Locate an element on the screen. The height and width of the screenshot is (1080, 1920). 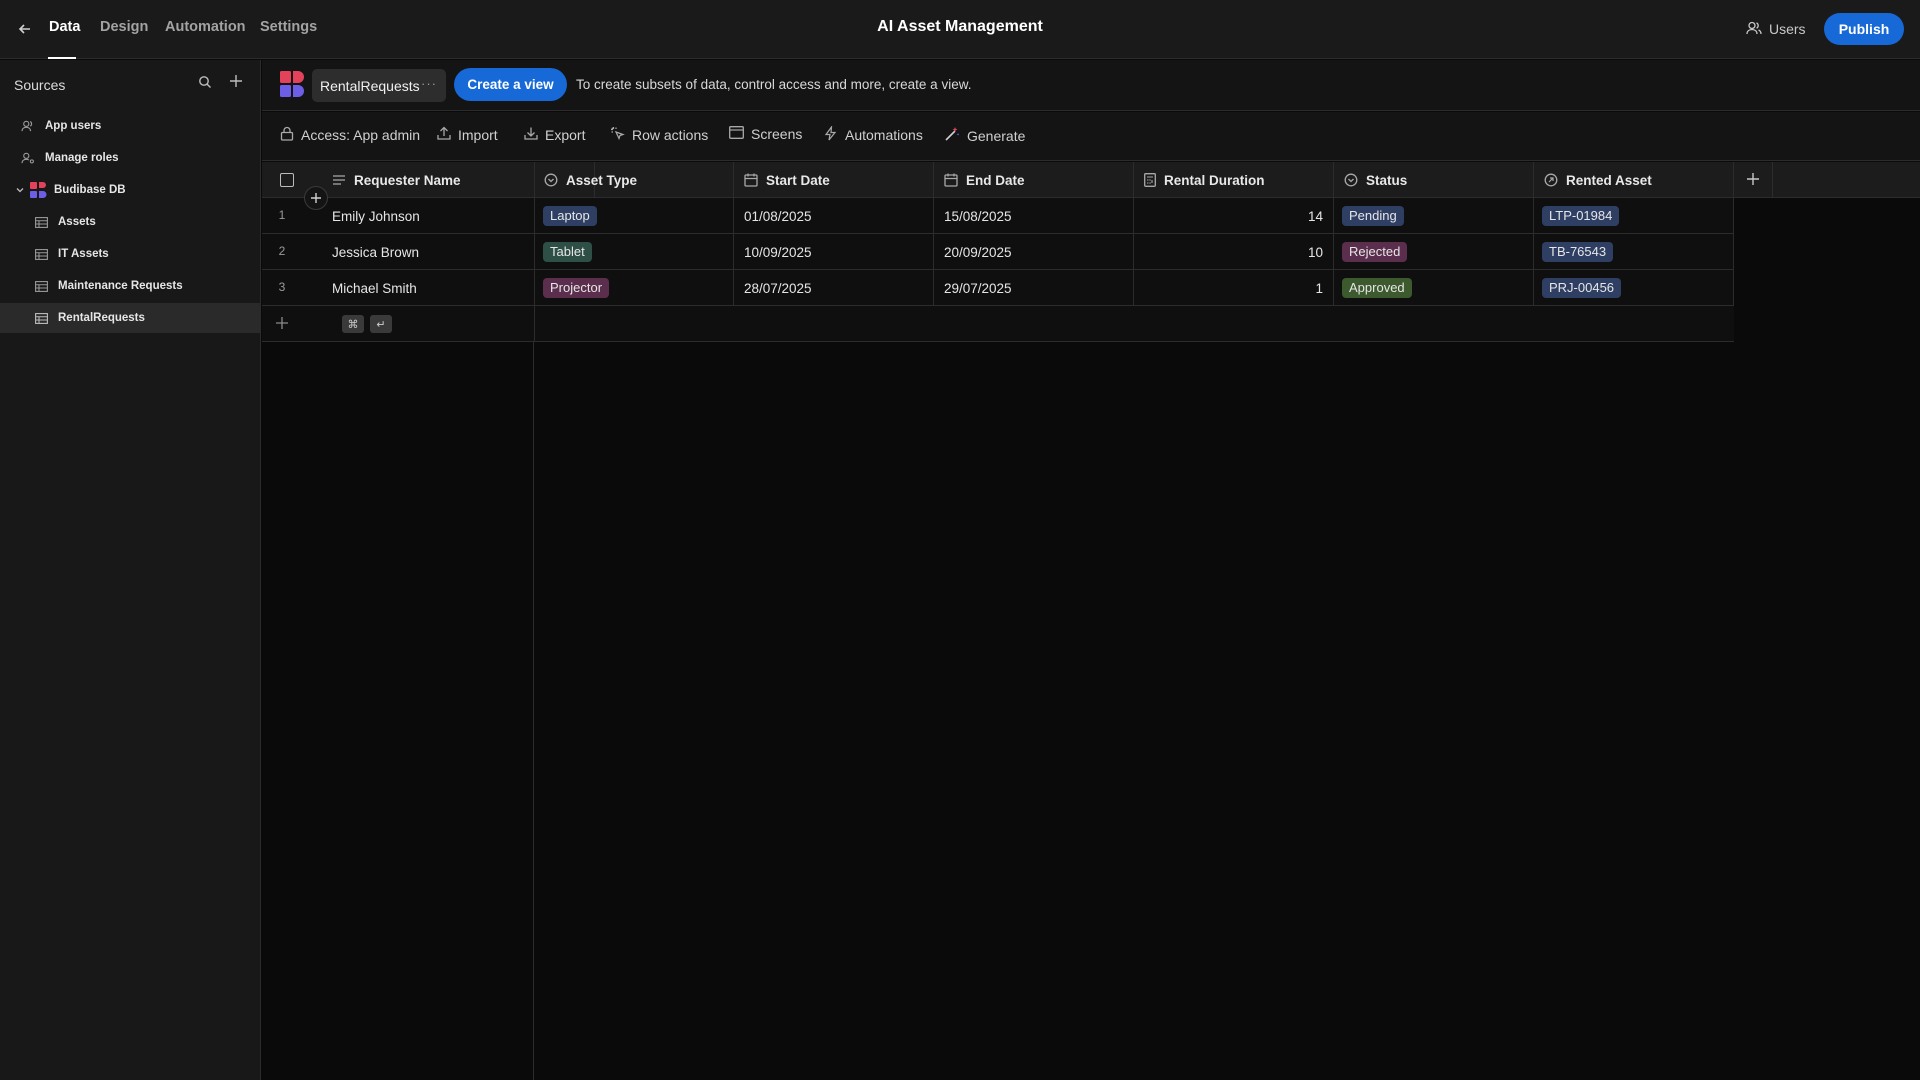
column-header-rental-duration: Rental Duration is located at coordinates (1234, 180).